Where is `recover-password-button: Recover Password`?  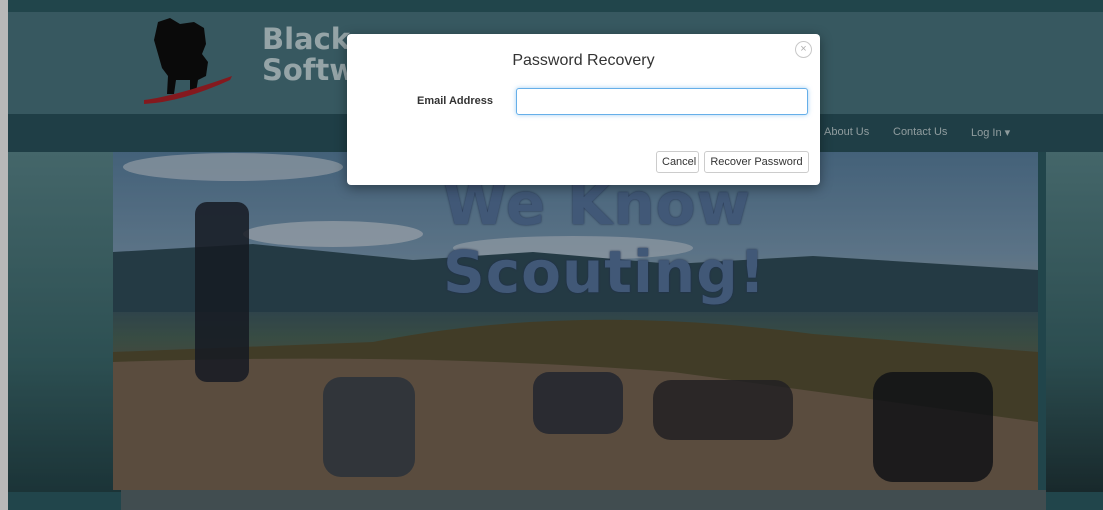
recover-password-button: Recover Password is located at coordinates (756, 162).